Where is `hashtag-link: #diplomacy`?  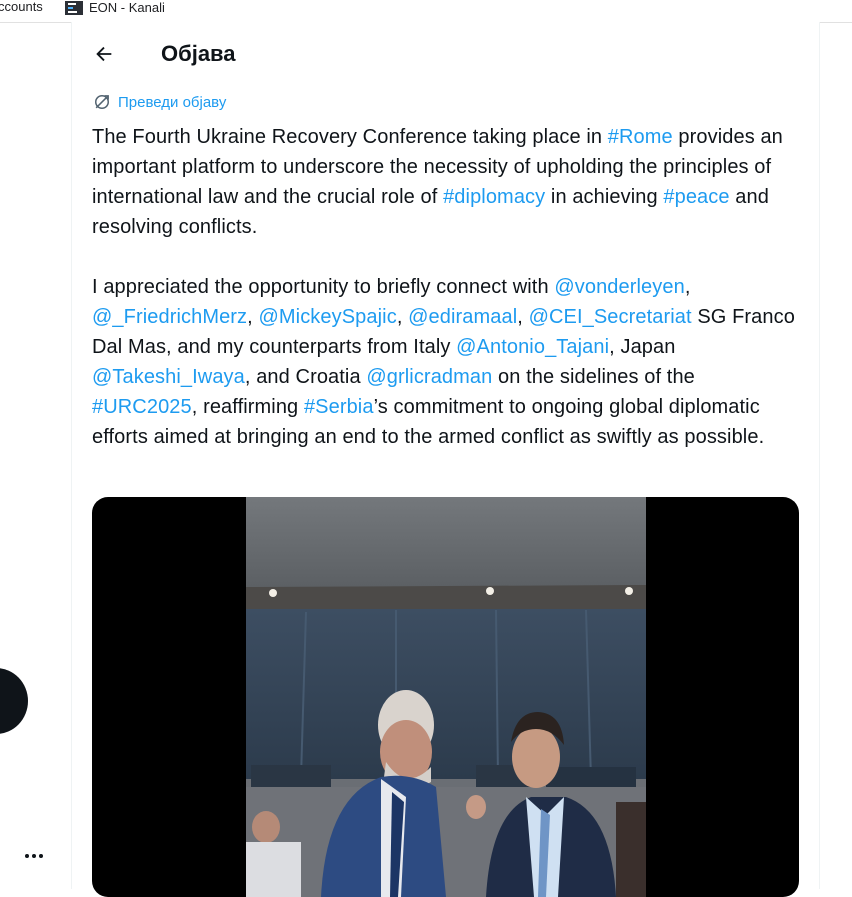
hashtag-link: #diplomacy is located at coordinates (494, 197).